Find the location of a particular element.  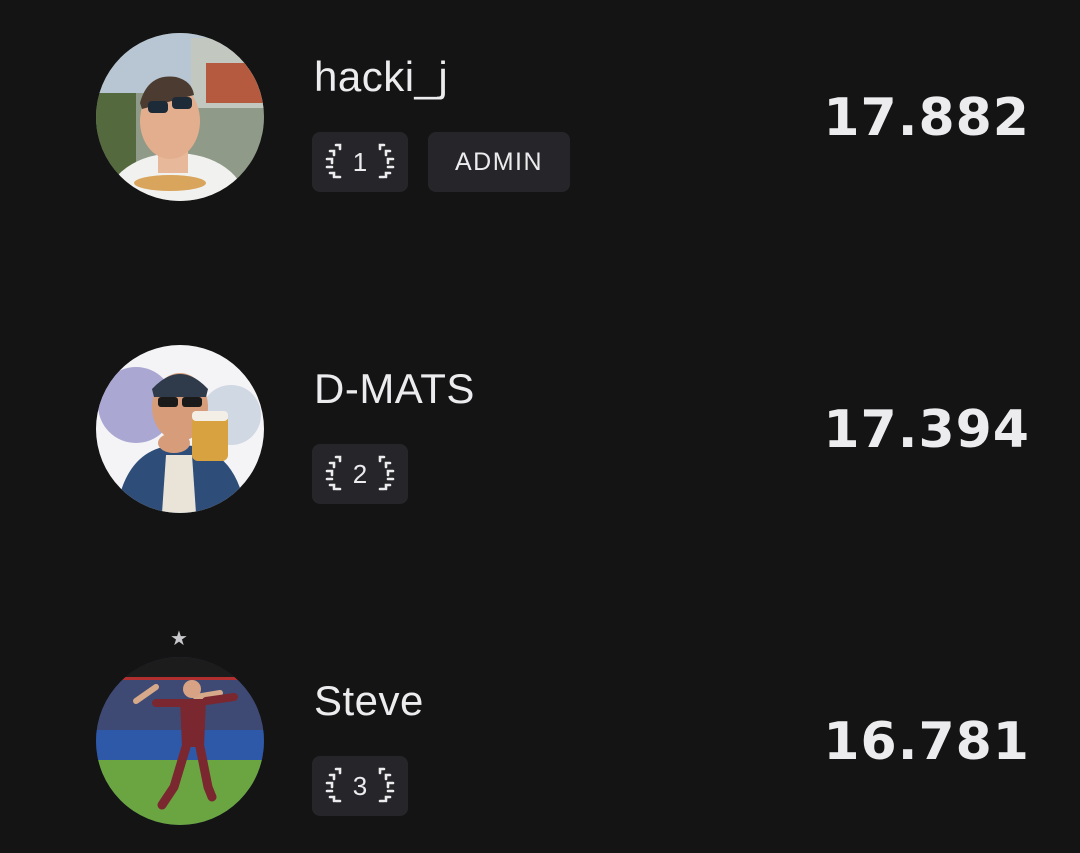

score: 17.394 is located at coordinates (926, 430).